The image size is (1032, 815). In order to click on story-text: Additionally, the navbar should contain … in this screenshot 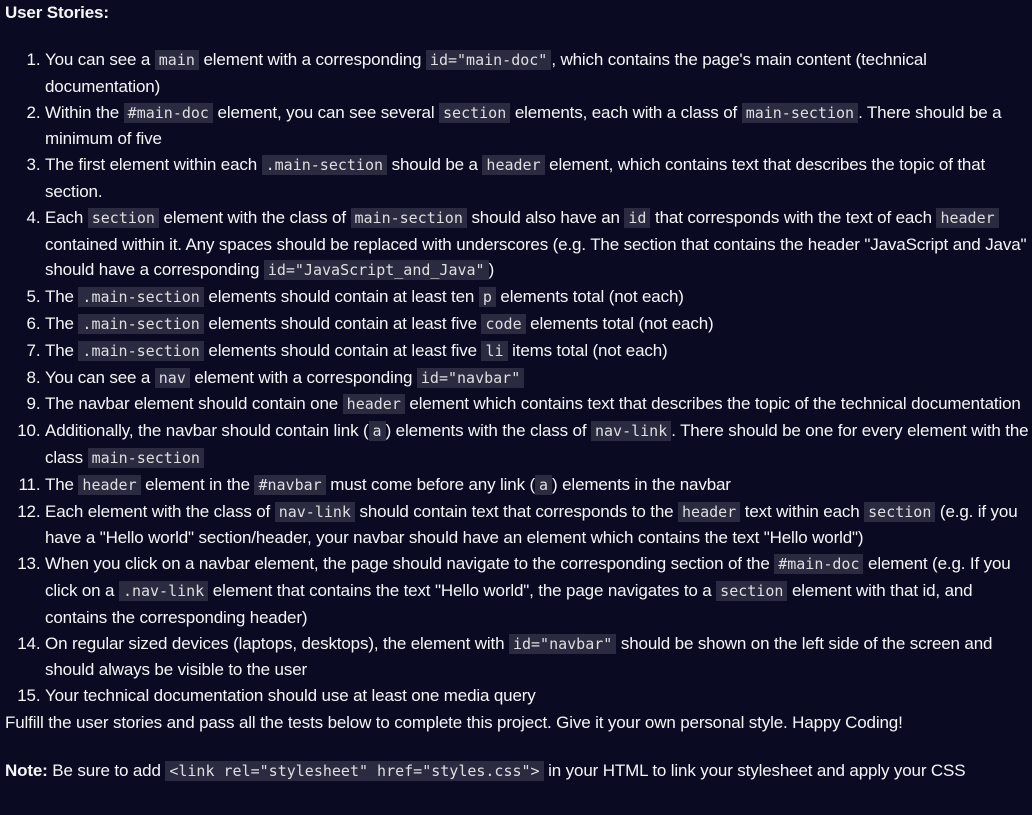, I will do `click(207, 431)`.